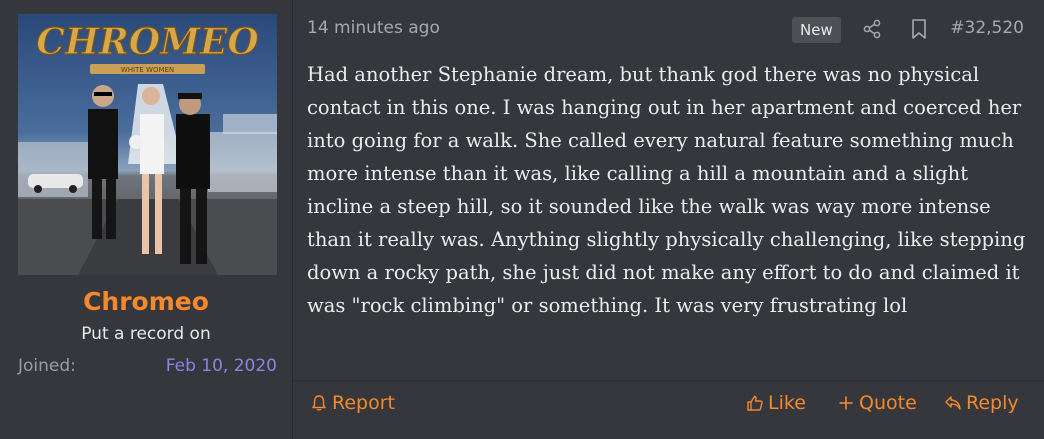  What do you see at coordinates (147, 42) in the screenshot?
I see `album-logo: CHROMEO` at bounding box center [147, 42].